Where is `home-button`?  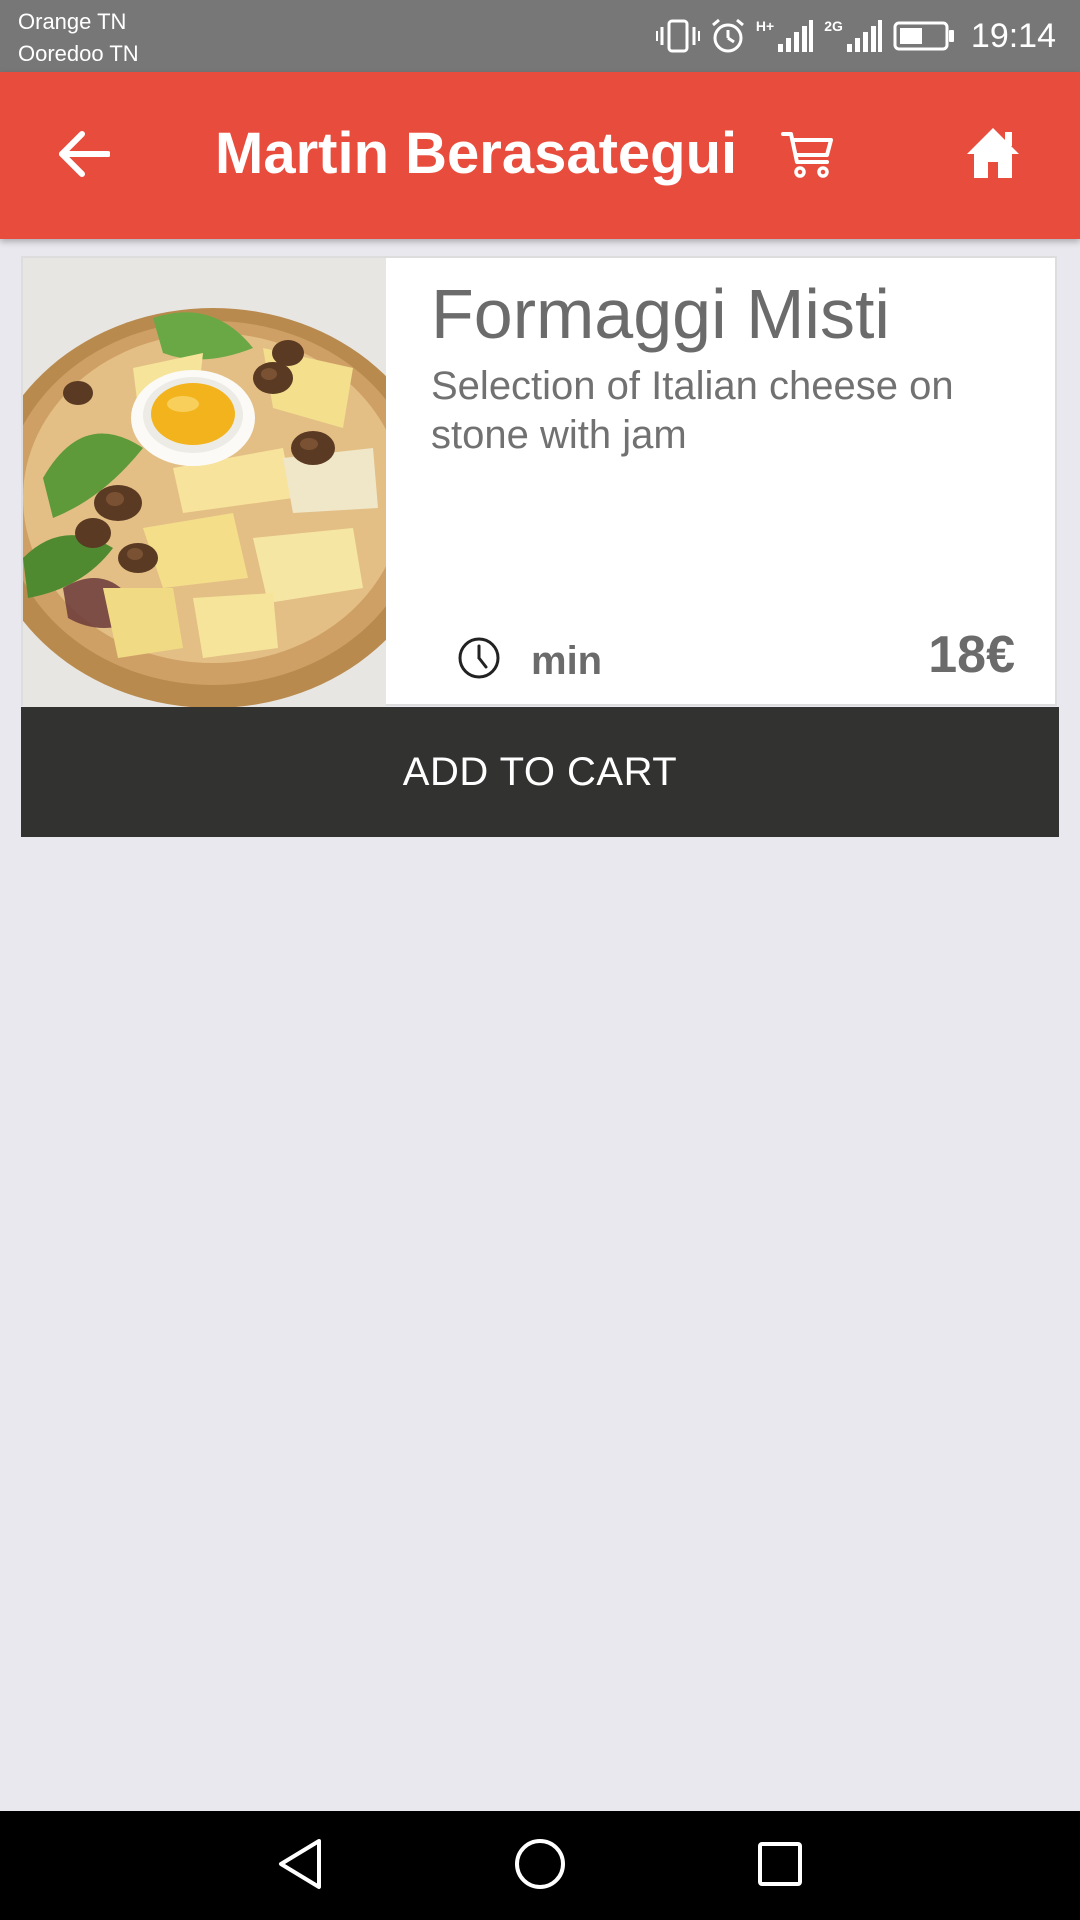
home-button is located at coordinates (993, 155).